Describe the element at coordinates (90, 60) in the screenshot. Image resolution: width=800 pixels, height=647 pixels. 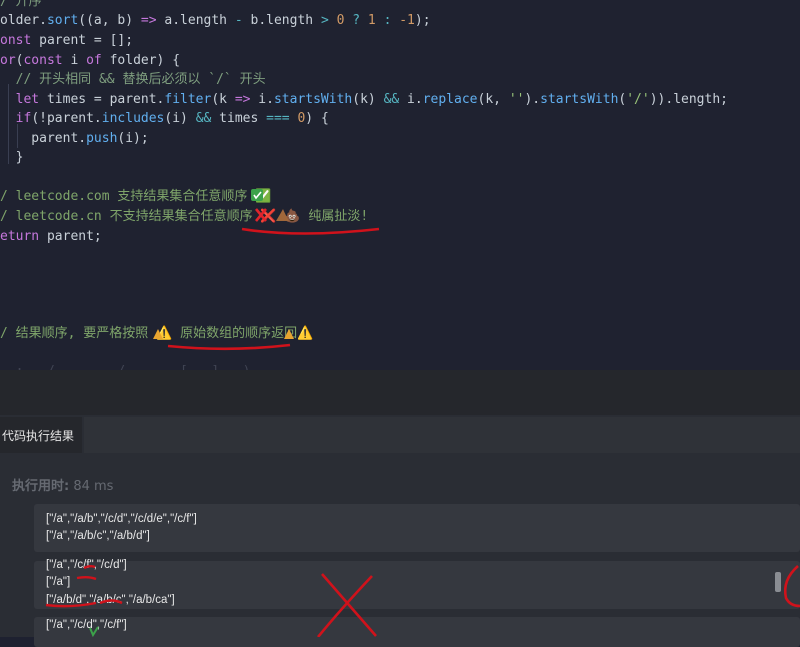
I see `code-line-4: or(const i of folder) {` at that location.